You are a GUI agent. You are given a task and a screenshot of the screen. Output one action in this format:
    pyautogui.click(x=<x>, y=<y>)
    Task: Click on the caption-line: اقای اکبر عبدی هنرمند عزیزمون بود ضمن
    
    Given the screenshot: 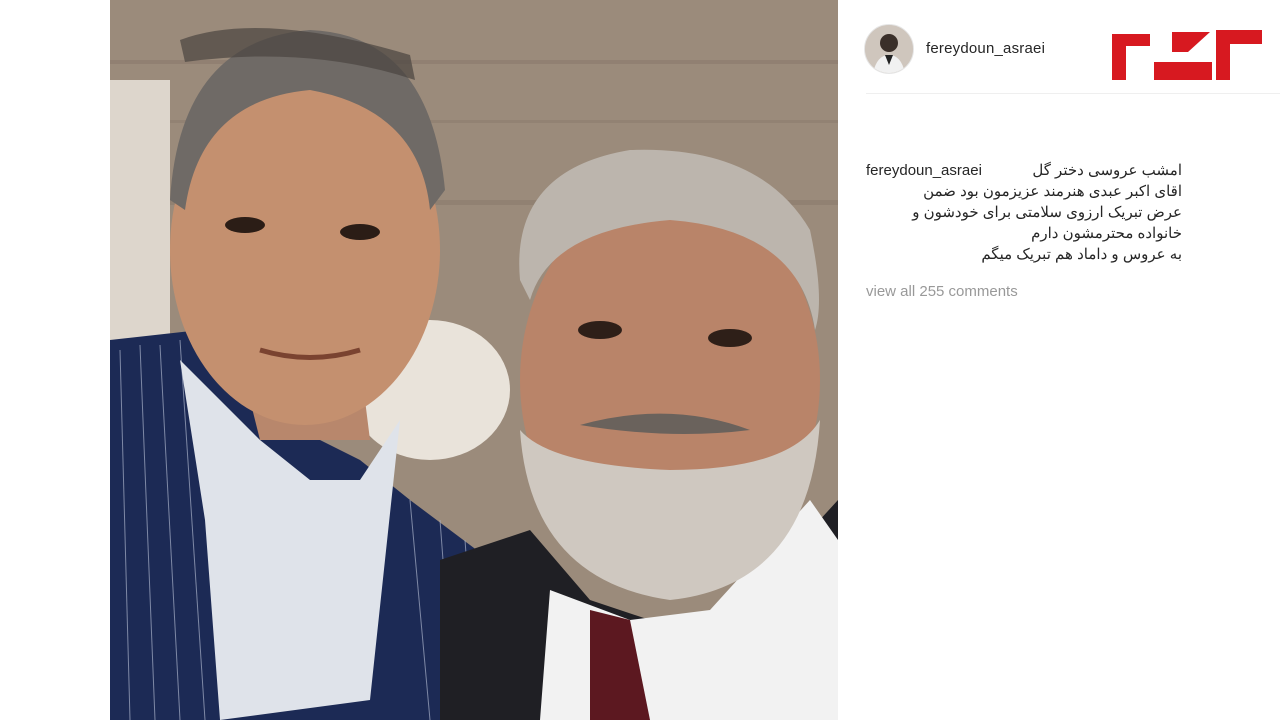 What is the action you would take?
    pyautogui.click(x=1052, y=191)
    